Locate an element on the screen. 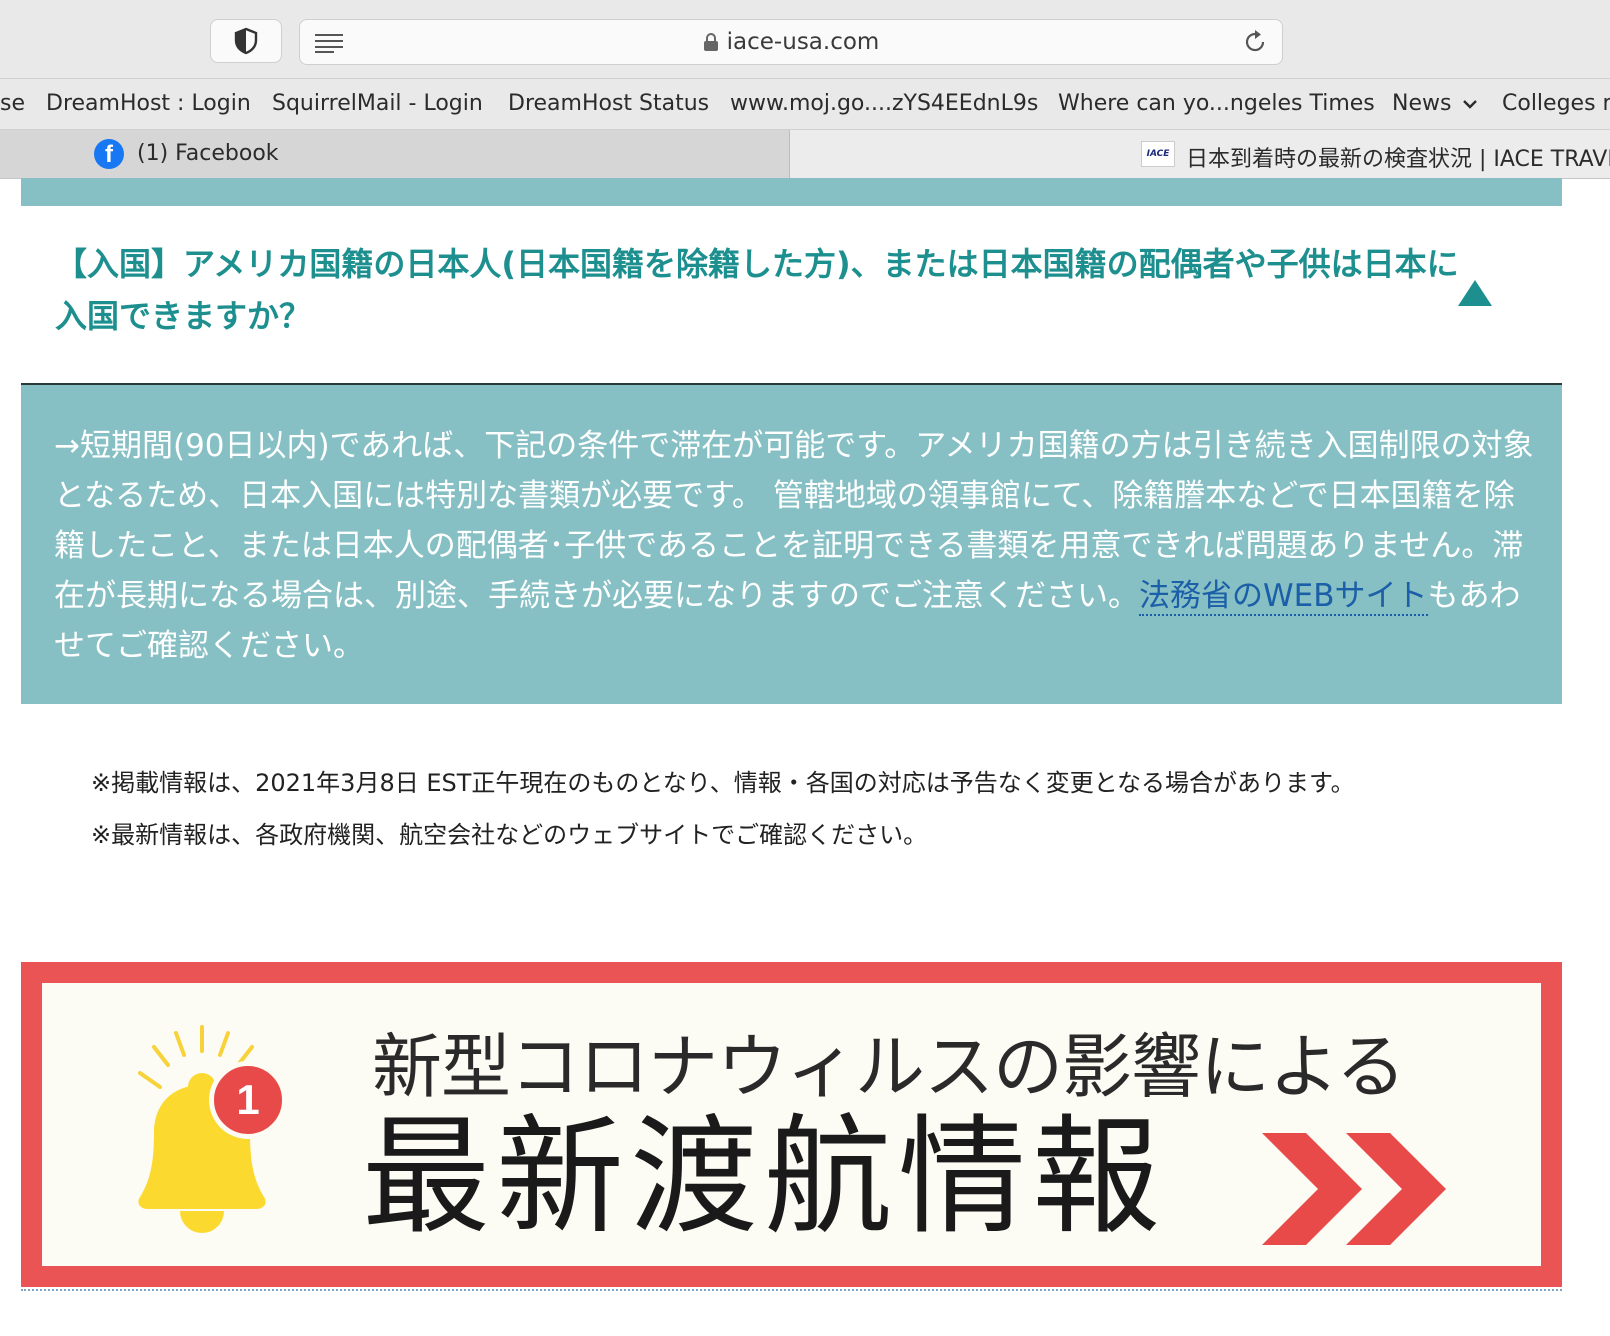  bookmark-item: se is located at coordinates (12, 103).